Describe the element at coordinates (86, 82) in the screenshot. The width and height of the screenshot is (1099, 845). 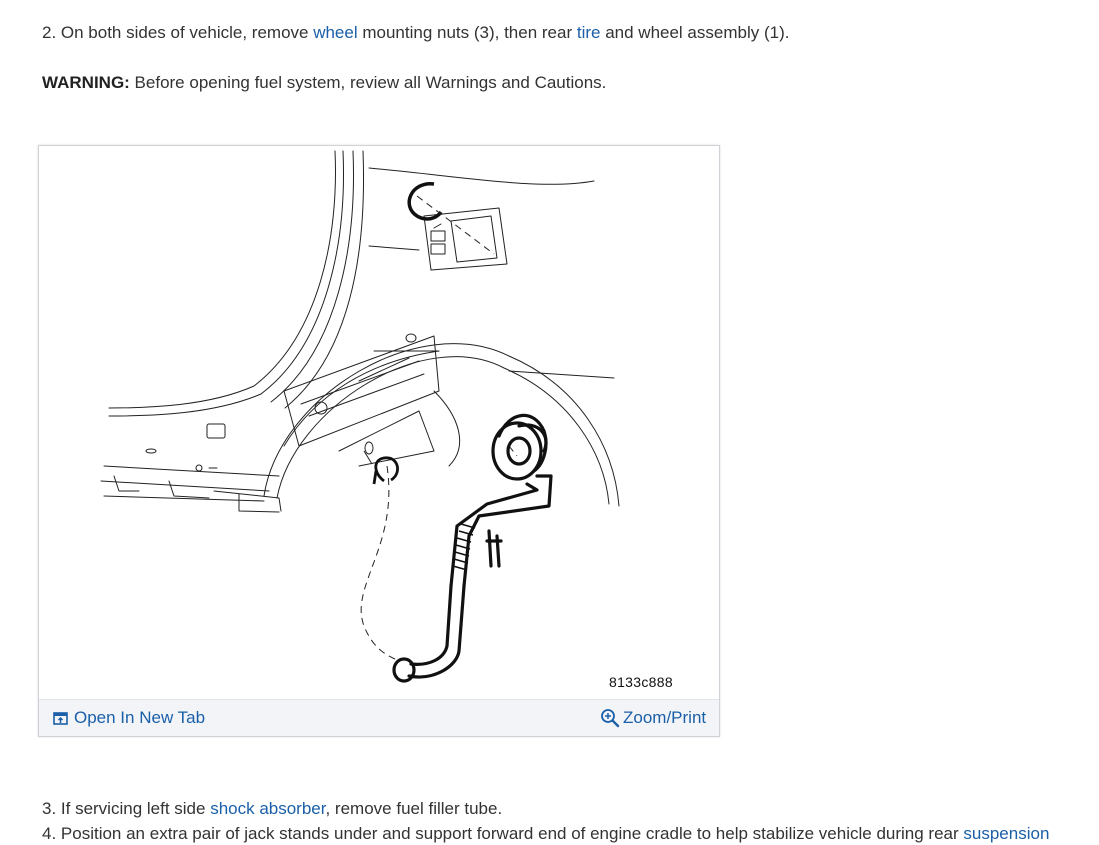
I see `warning-label: WARNING:` at that location.